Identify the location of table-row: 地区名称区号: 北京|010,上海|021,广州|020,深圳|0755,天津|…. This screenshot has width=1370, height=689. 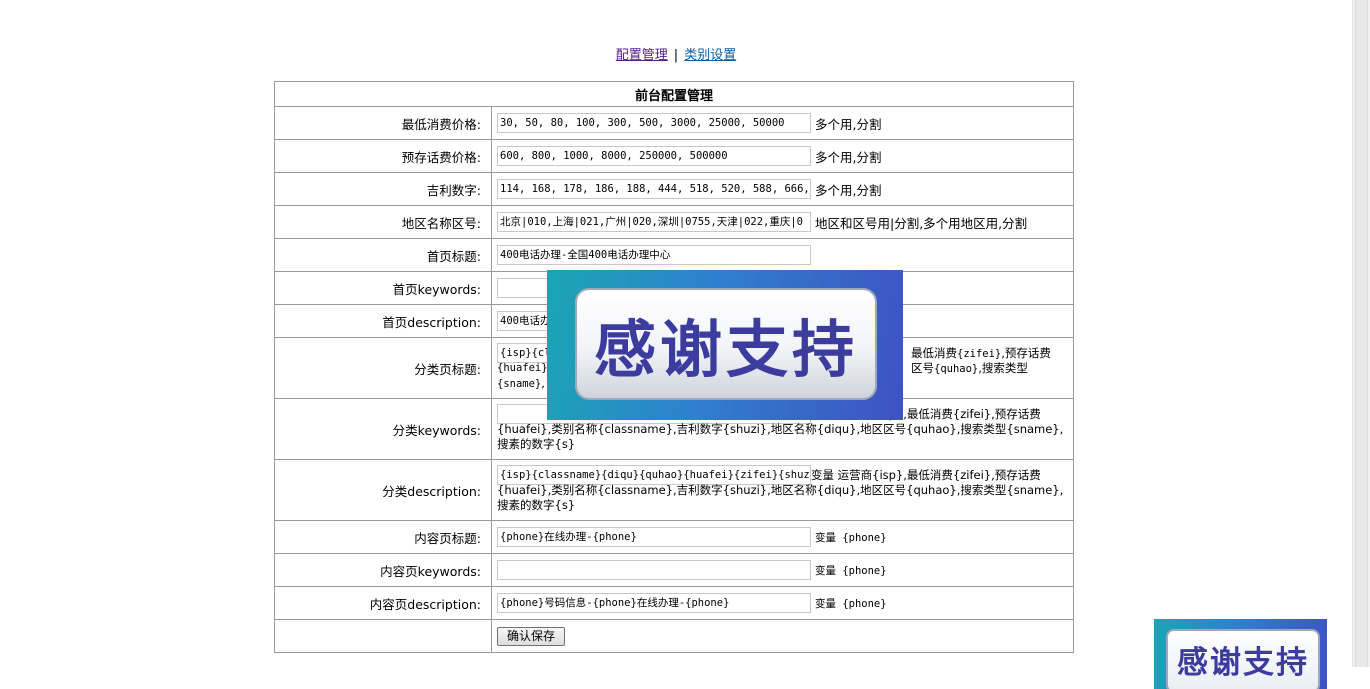
(674, 222).